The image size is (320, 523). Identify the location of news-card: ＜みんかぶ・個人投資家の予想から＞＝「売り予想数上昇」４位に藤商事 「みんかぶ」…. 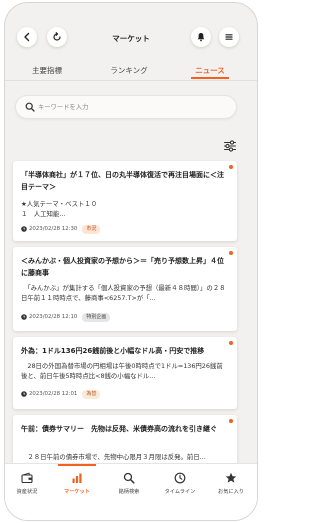
(125, 289).